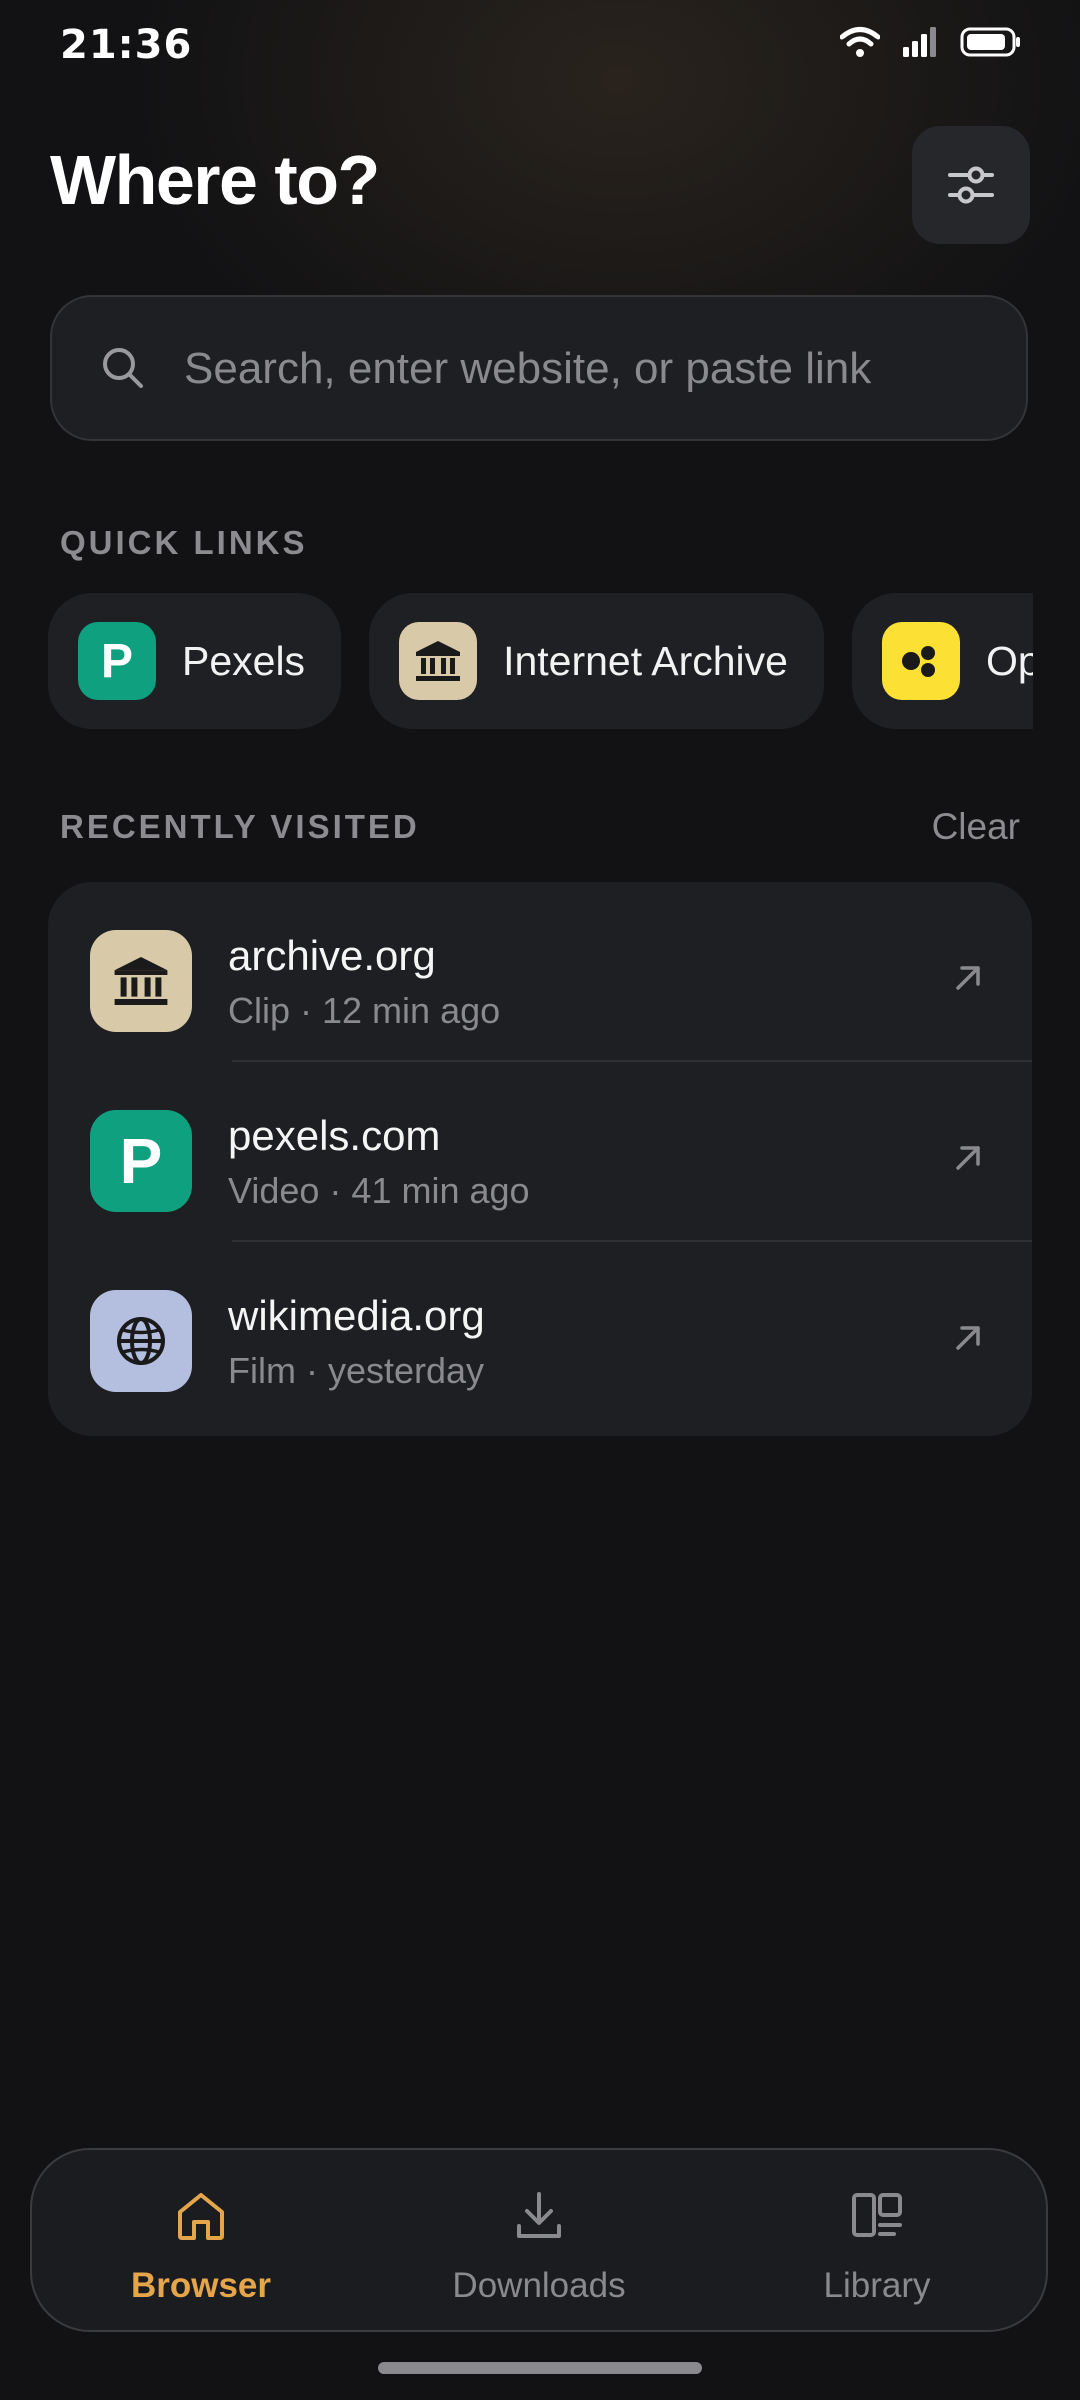  Describe the element at coordinates (379, 1190) in the screenshot. I see `site-meta: Video · 41 min ago` at that location.